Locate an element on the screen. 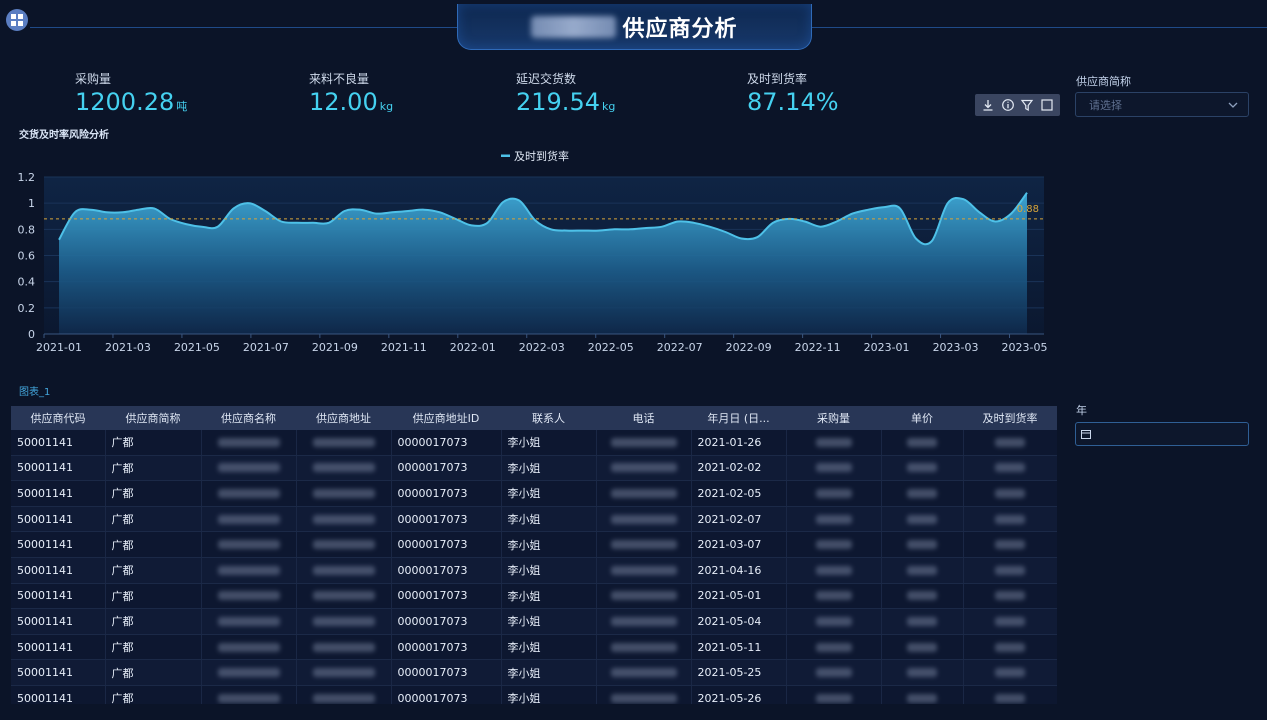 The width and height of the screenshot is (1267, 720). table-row: 50001141 广都 0000017073 李小姐 2021-05-01 is located at coordinates (534, 596).